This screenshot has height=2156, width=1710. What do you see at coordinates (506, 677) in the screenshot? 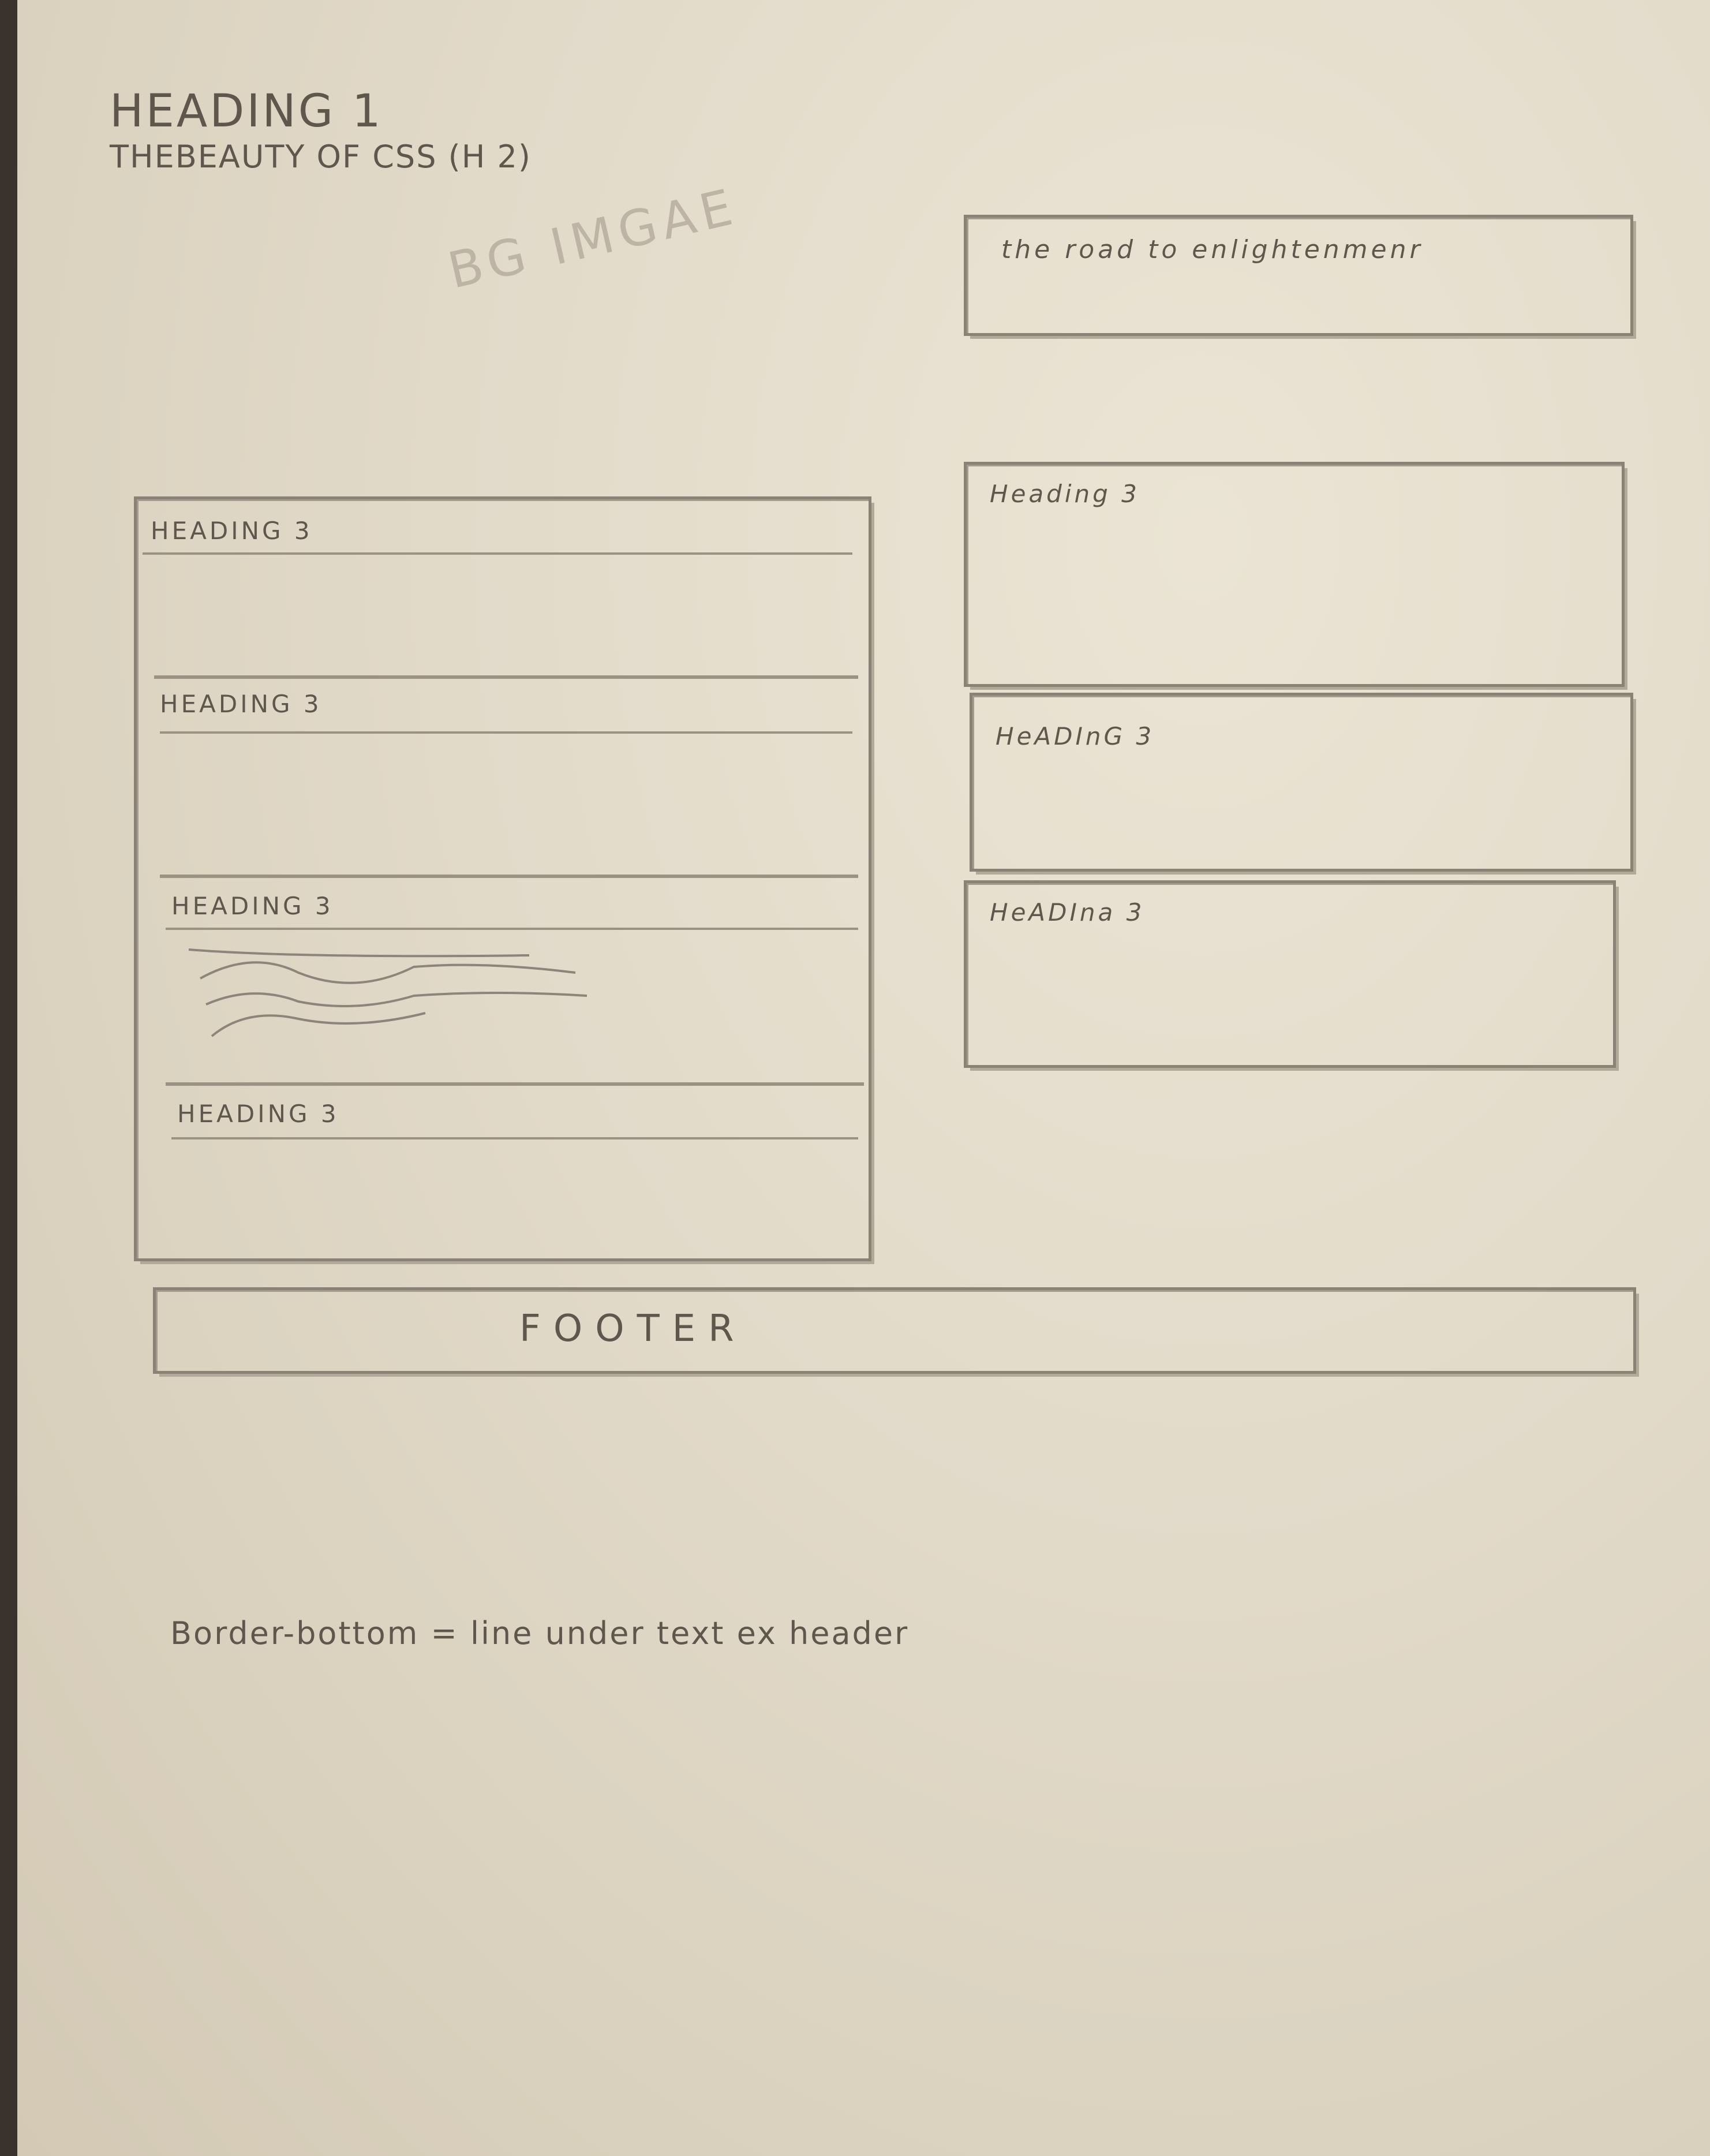
I see `section-1-divider` at bounding box center [506, 677].